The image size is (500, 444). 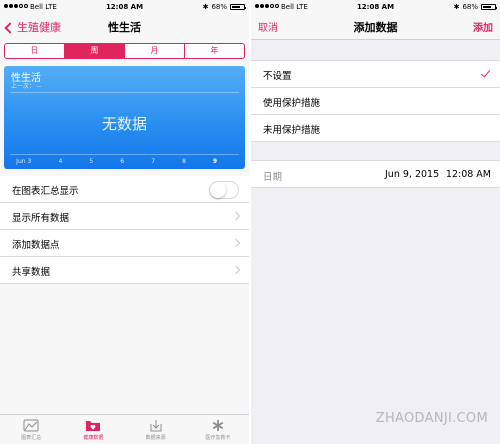 I want to click on tab-dashboard: 图表汇总, so click(x=31, y=429).